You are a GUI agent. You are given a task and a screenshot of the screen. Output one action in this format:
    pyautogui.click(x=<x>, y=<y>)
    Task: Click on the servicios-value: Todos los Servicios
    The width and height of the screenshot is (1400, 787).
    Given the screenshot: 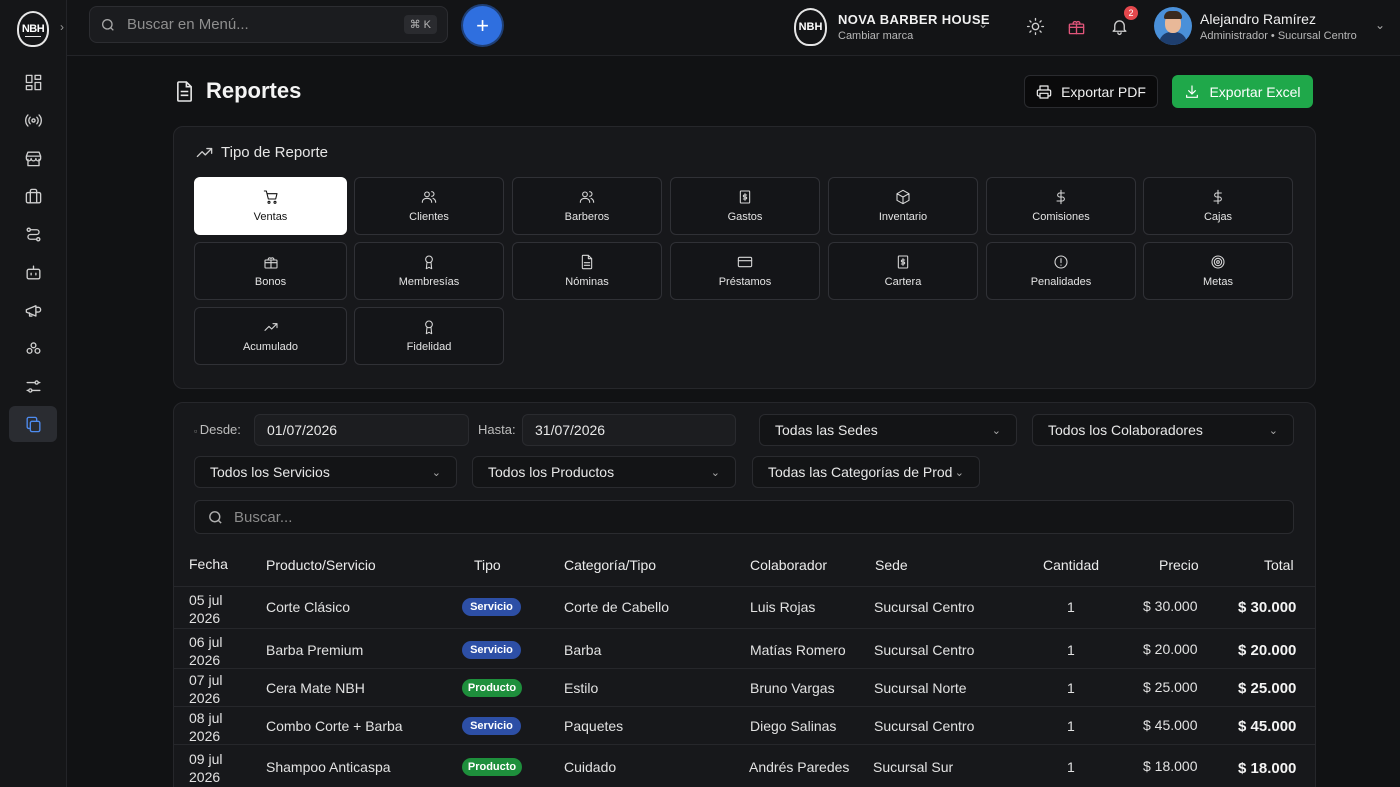 What is the action you would take?
    pyautogui.click(x=270, y=472)
    